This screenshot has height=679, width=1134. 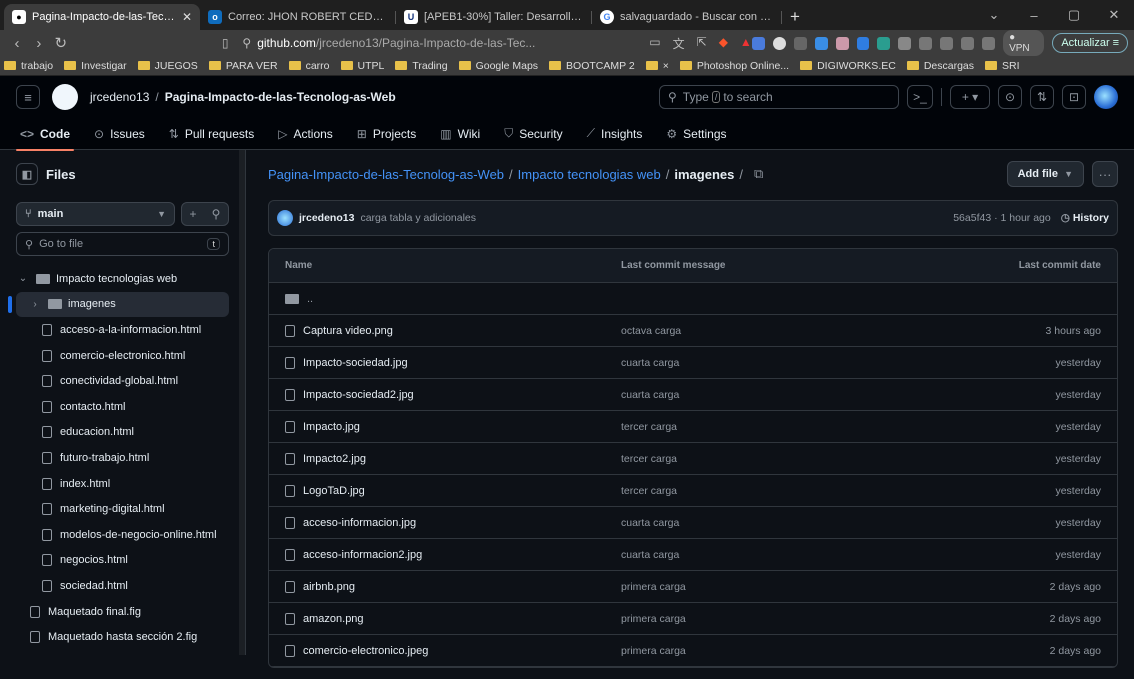 What do you see at coordinates (702, 43) in the screenshot?
I see `share-icon: ⇱` at bounding box center [702, 43].